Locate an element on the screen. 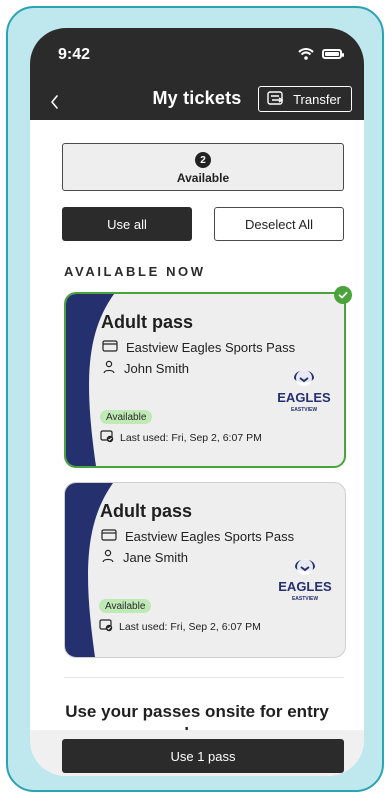 This screenshot has height=800, width=392. use-pass-button: Use 1 pass is located at coordinates (203, 756).